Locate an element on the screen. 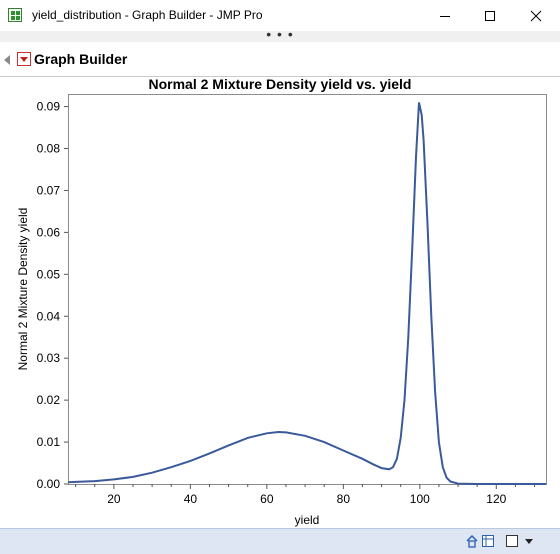 The image size is (560, 554). y-tick-label: 0.08 is located at coordinates (49, 149).